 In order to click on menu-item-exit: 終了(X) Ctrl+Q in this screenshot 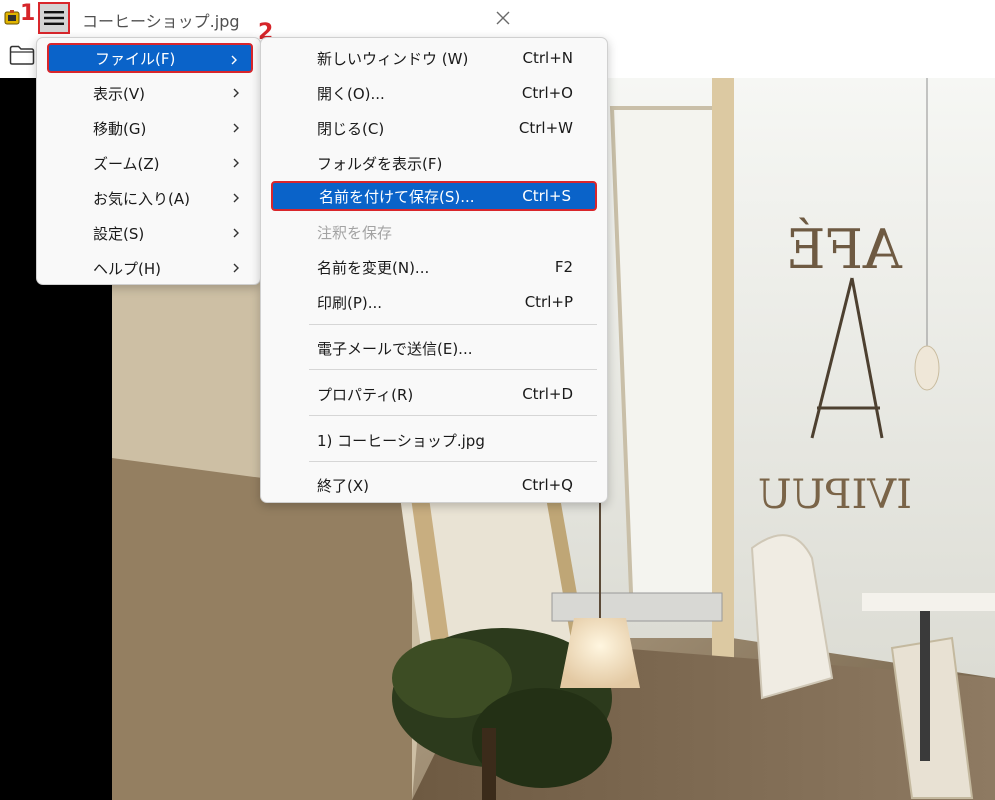, I will do `click(434, 485)`.